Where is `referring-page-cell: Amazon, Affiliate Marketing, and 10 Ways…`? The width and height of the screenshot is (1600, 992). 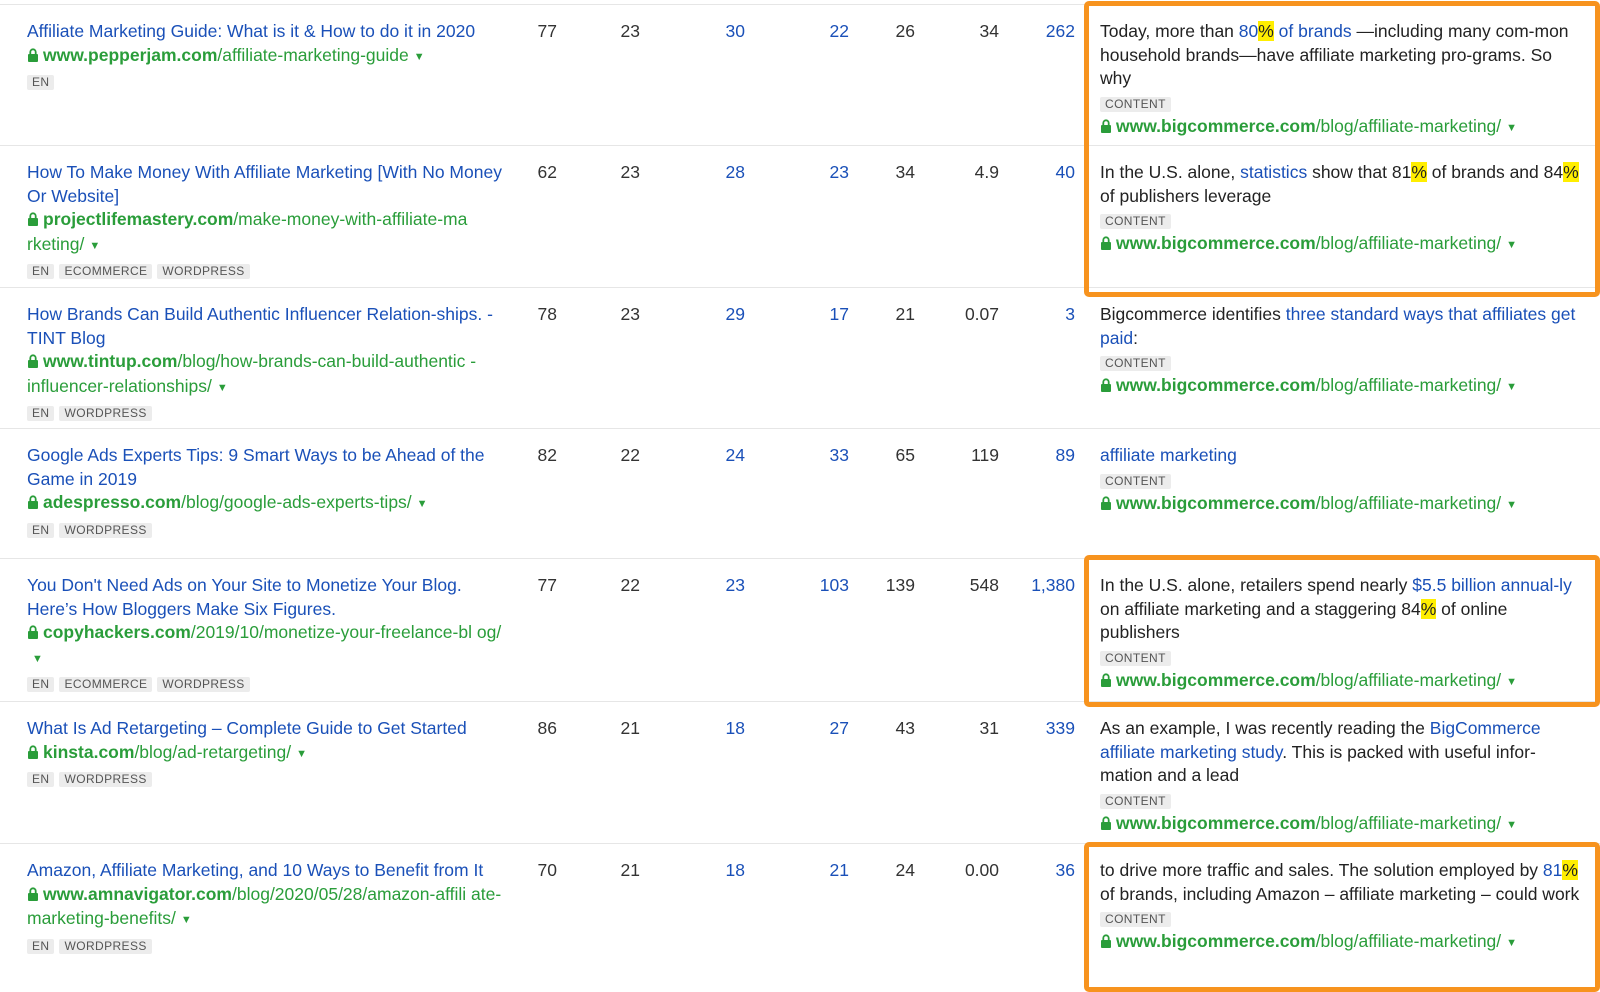
referring-page-cell: Amazon, Affiliate Marketing, and 10 Ways… is located at coordinates (268, 906).